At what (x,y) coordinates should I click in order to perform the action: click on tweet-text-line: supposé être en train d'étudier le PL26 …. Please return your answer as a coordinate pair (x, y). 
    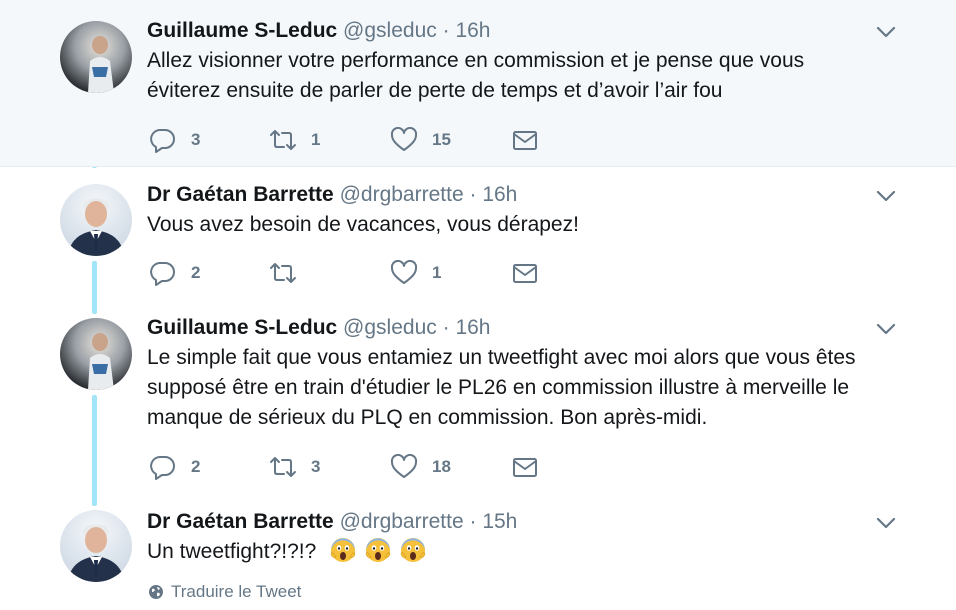
    Looking at the image, I should click on (498, 387).